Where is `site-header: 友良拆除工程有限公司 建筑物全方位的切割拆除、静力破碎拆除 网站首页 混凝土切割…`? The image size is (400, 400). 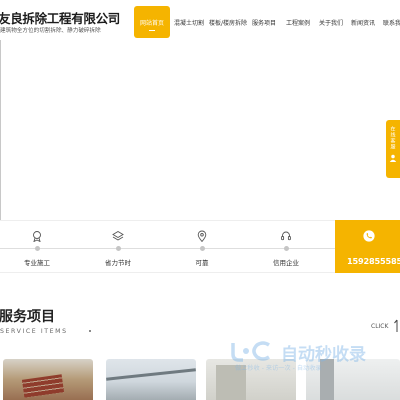 site-header: 友良拆除工程有限公司 建筑物全方位的切割拆除、静力破碎拆除 网站首页 混凝土切割… is located at coordinates (200, 20).